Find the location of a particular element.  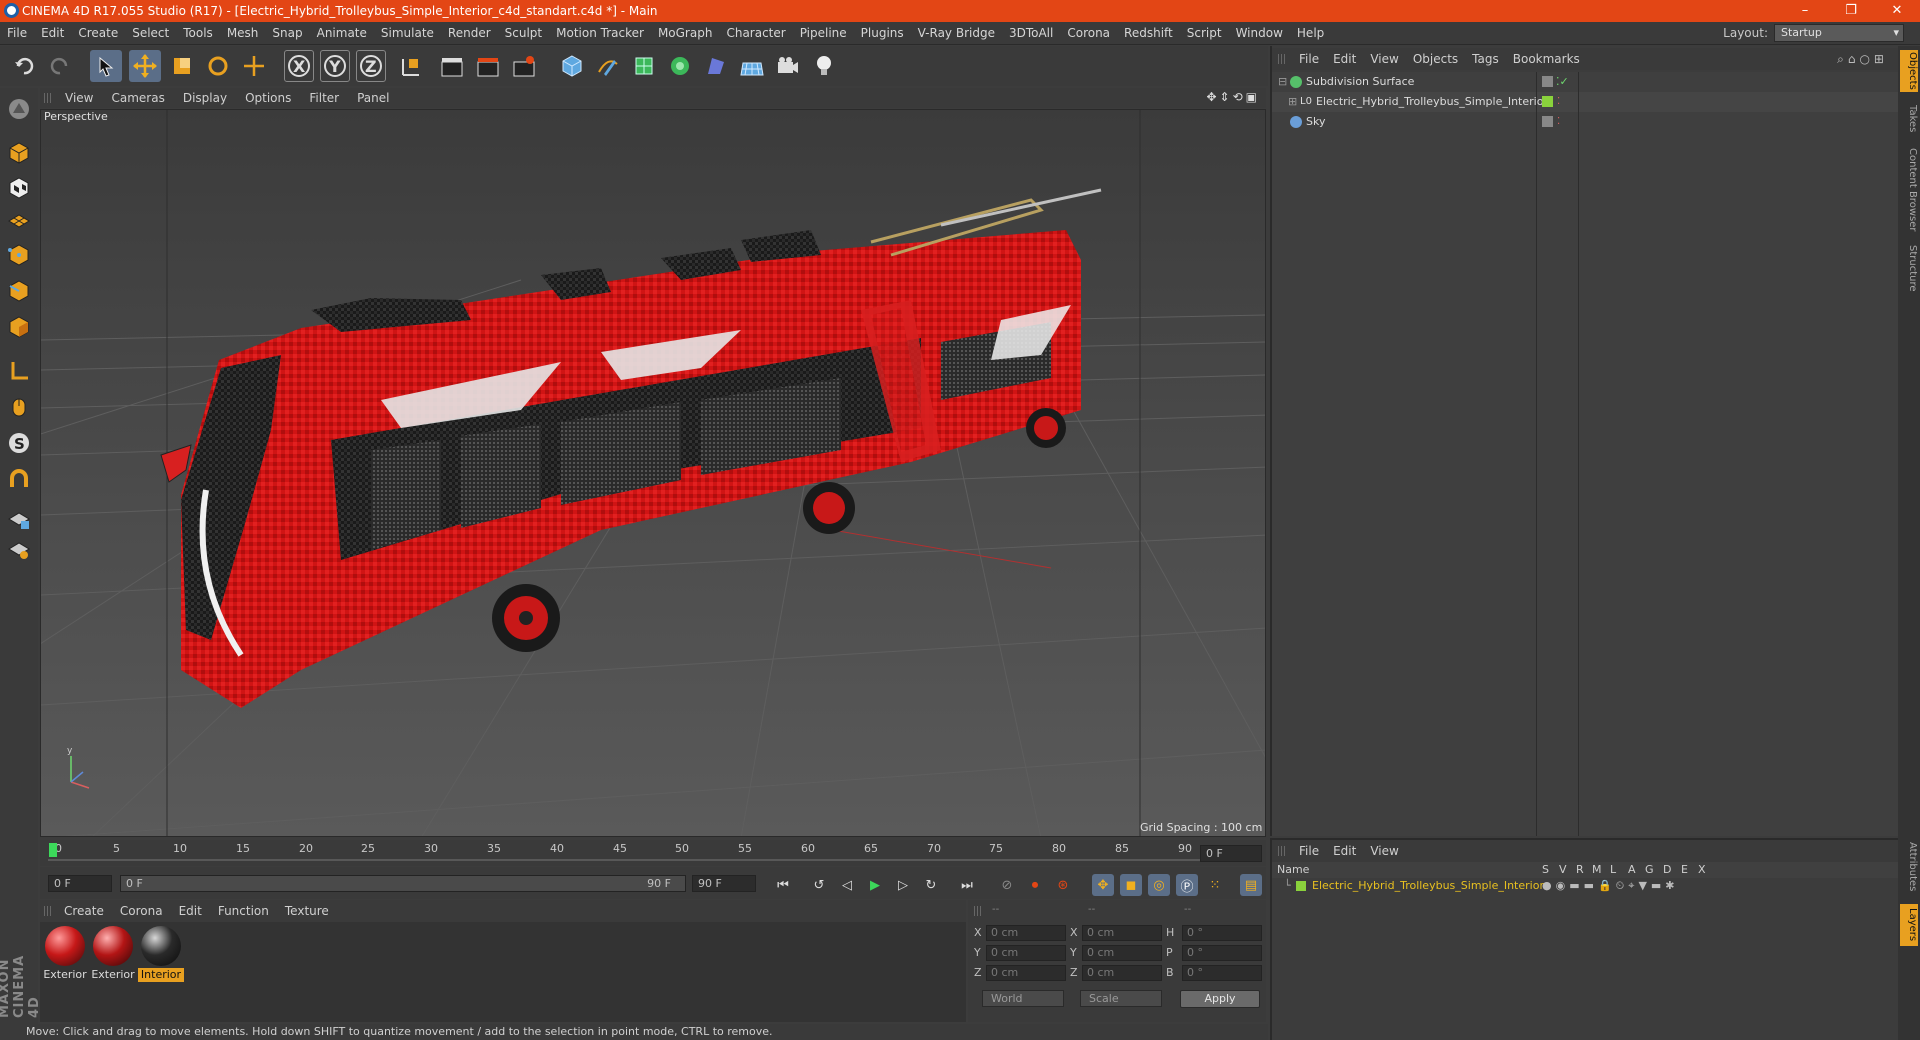

edges-mode-button is located at coordinates (19, 291).